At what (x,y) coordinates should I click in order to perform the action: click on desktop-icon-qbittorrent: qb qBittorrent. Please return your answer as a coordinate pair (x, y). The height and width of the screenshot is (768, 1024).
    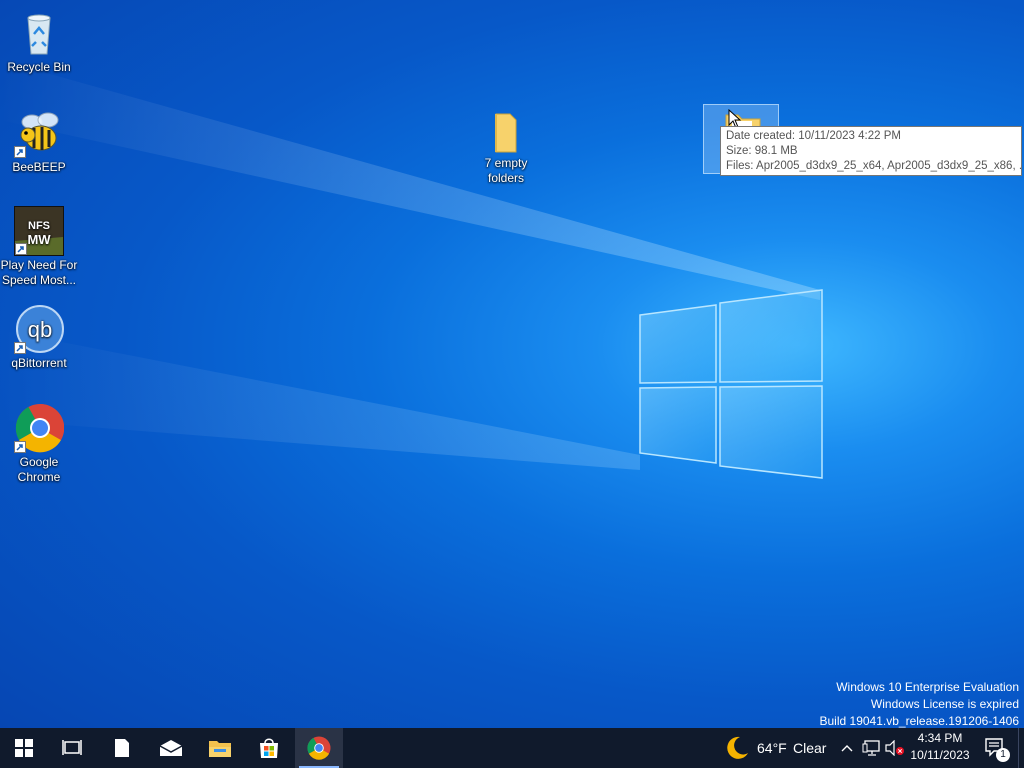
    Looking at the image, I should click on (39, 337).